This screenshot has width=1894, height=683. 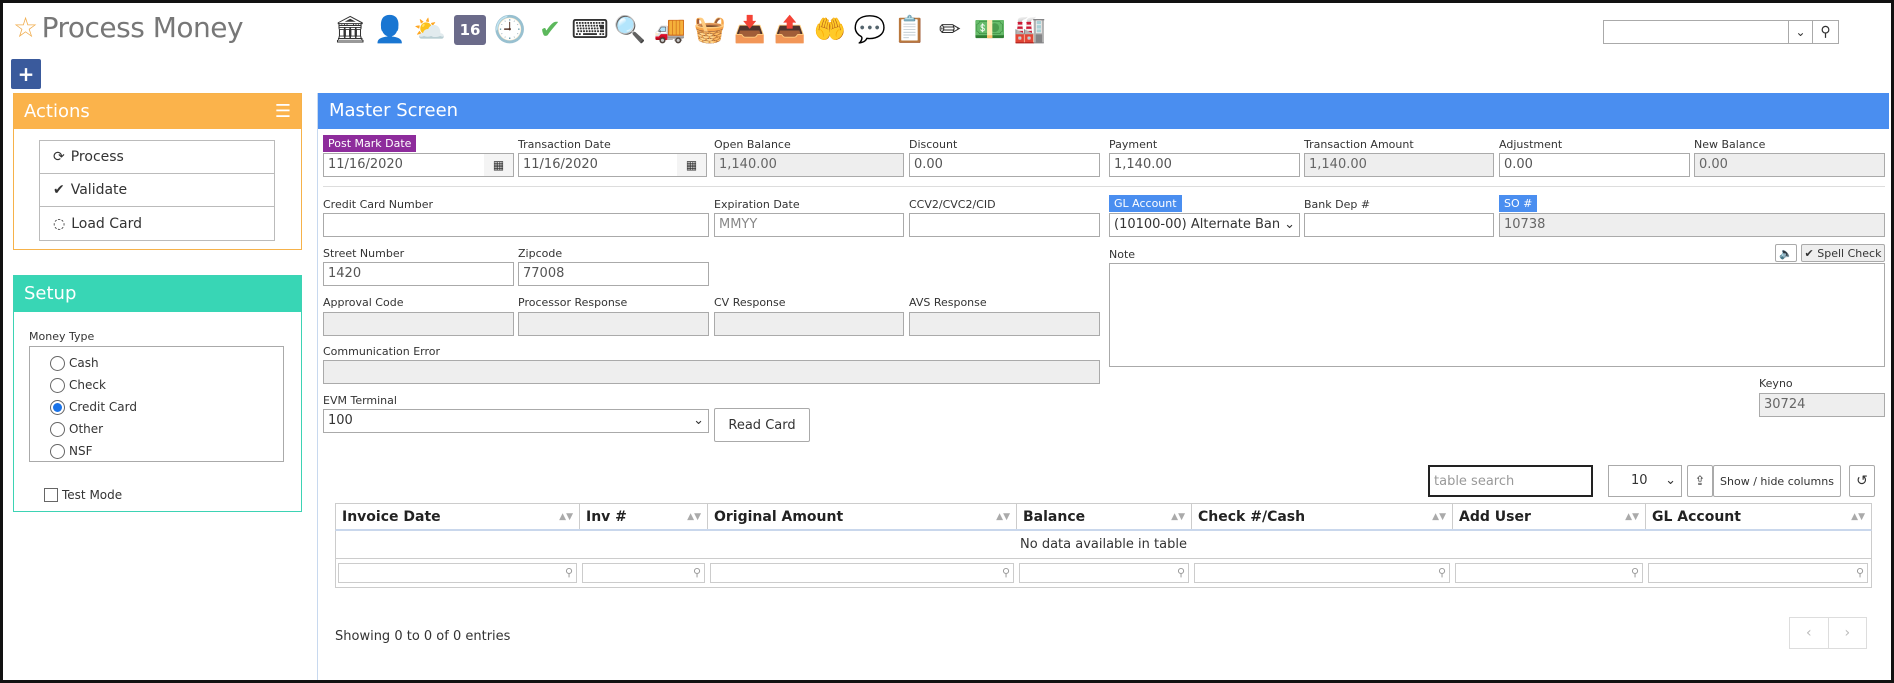 I want to click on load-card-button: ◌ Load Card, so click(x=157, y=223).